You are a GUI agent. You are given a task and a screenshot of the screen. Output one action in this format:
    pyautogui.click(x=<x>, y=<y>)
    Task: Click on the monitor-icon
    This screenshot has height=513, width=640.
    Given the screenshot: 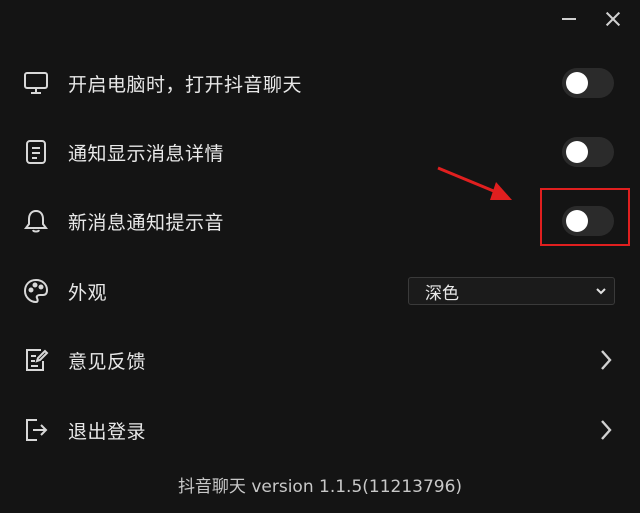 What is the action you would take?
    pyautogui.click(x=36, y=83)
    